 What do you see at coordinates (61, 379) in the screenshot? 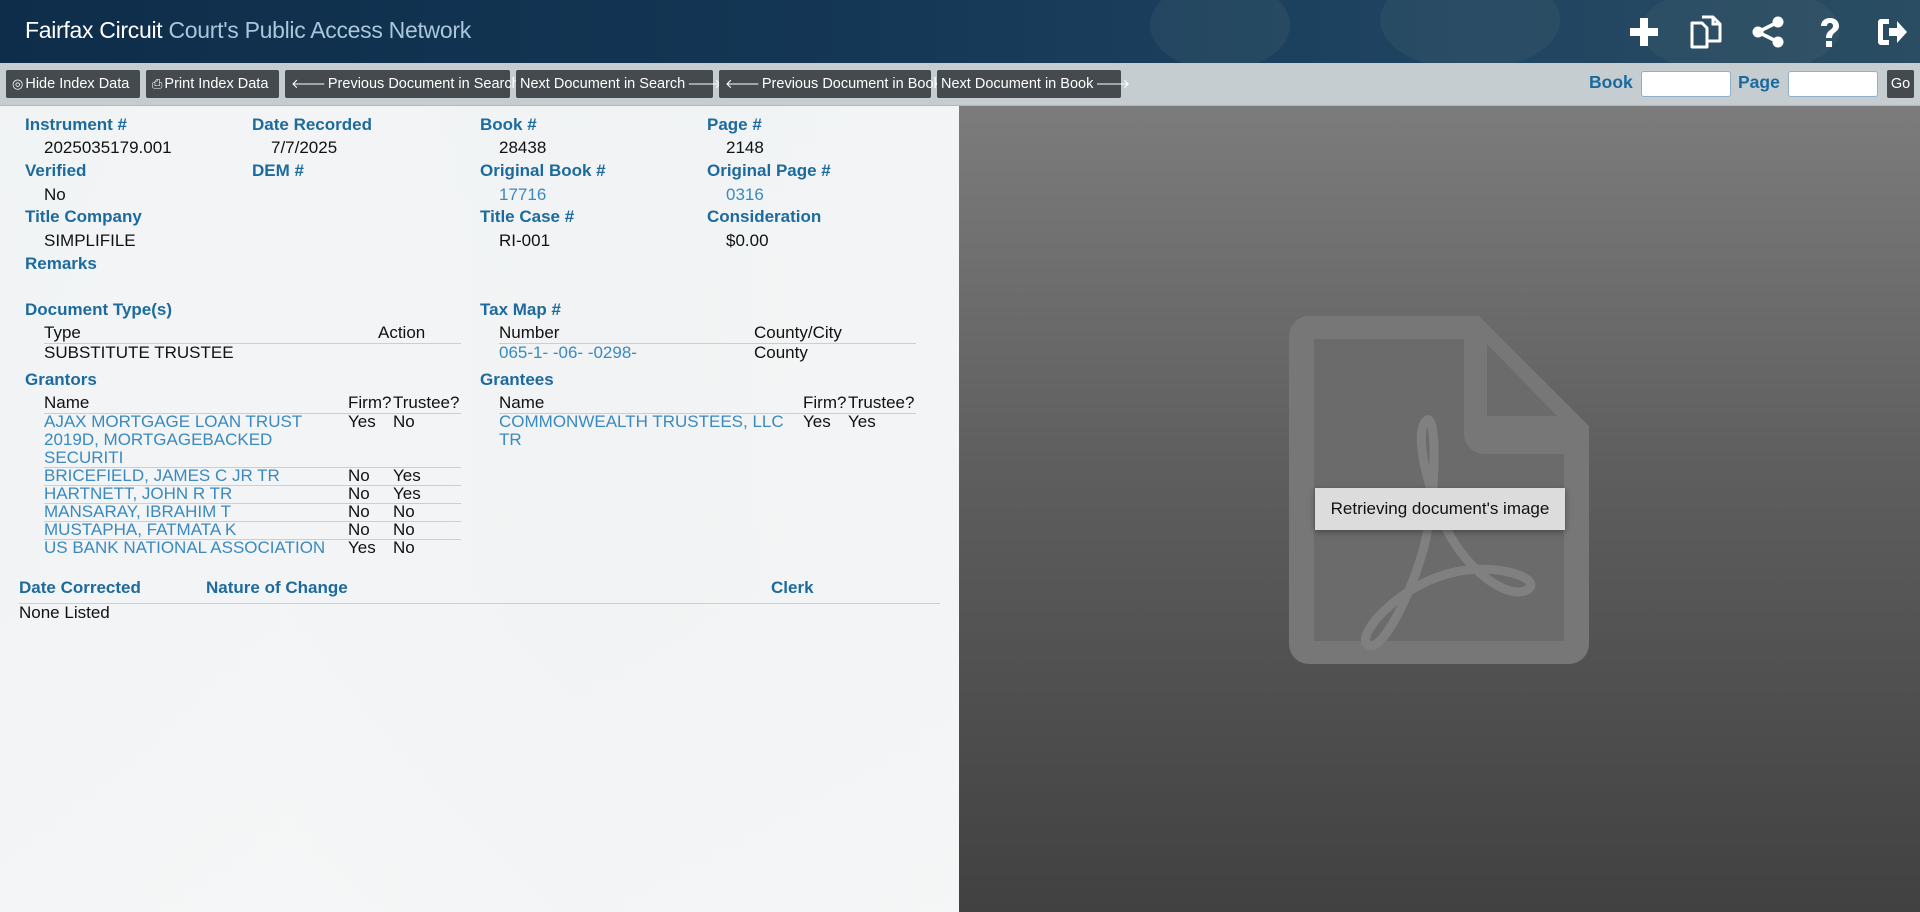
I see `grantors-label: Grantors` at bounding box center [61, 379].